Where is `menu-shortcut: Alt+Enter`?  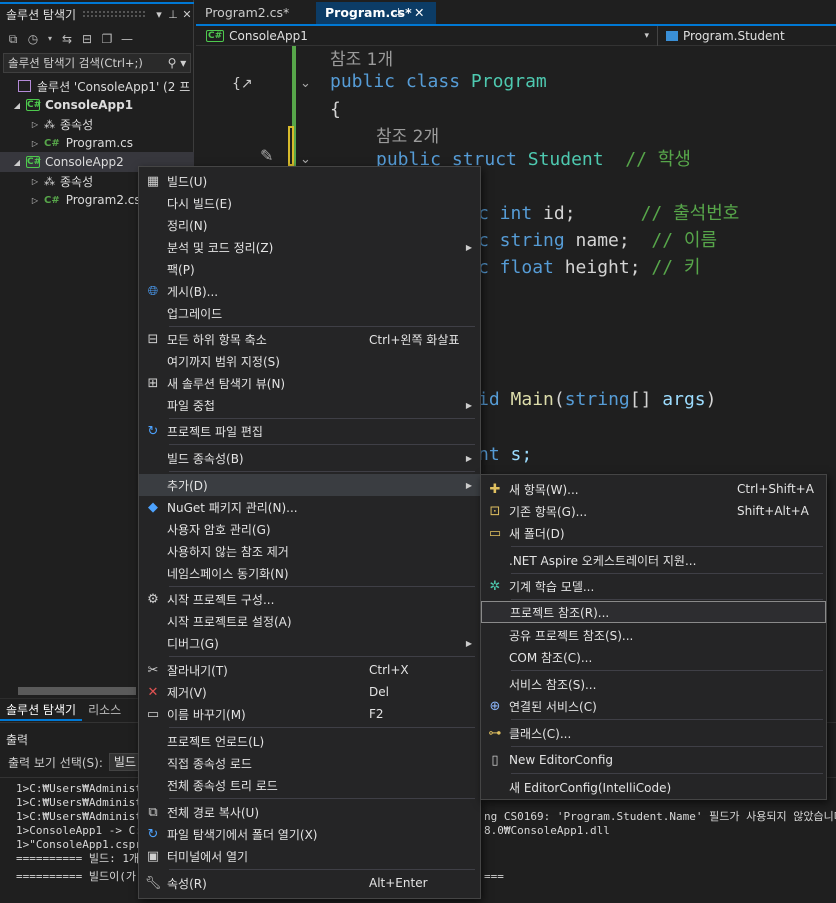 menu-shortcut: Alt+Enter is located at coordinates (398, 883).